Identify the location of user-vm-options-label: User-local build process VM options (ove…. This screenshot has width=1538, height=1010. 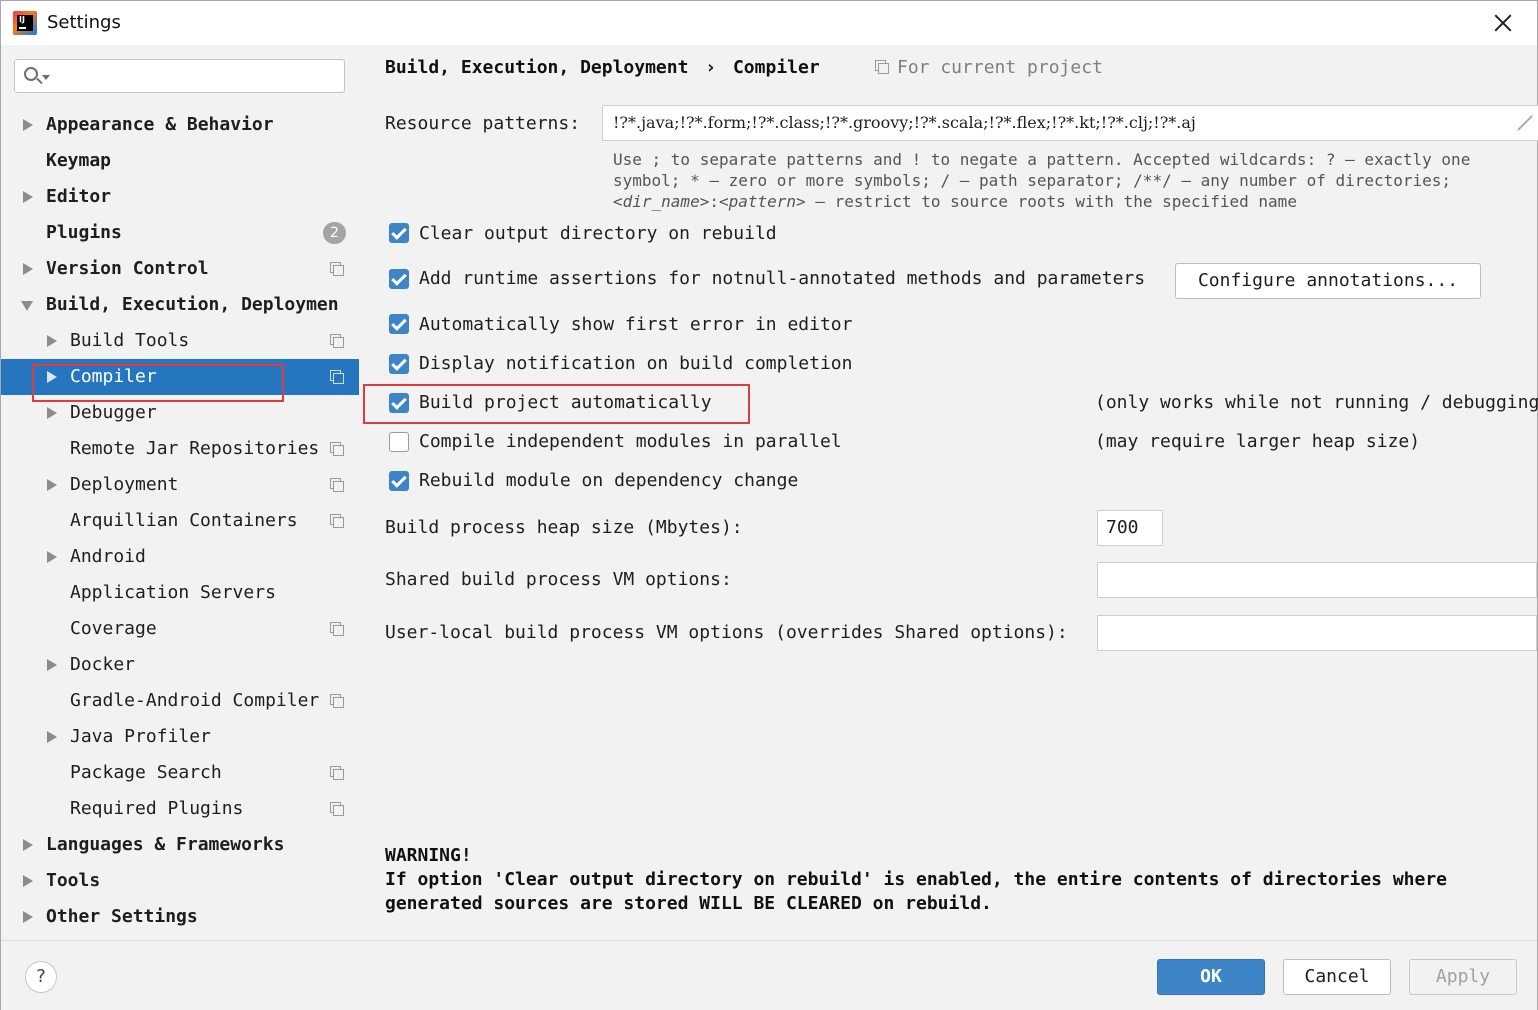
(726, 632).